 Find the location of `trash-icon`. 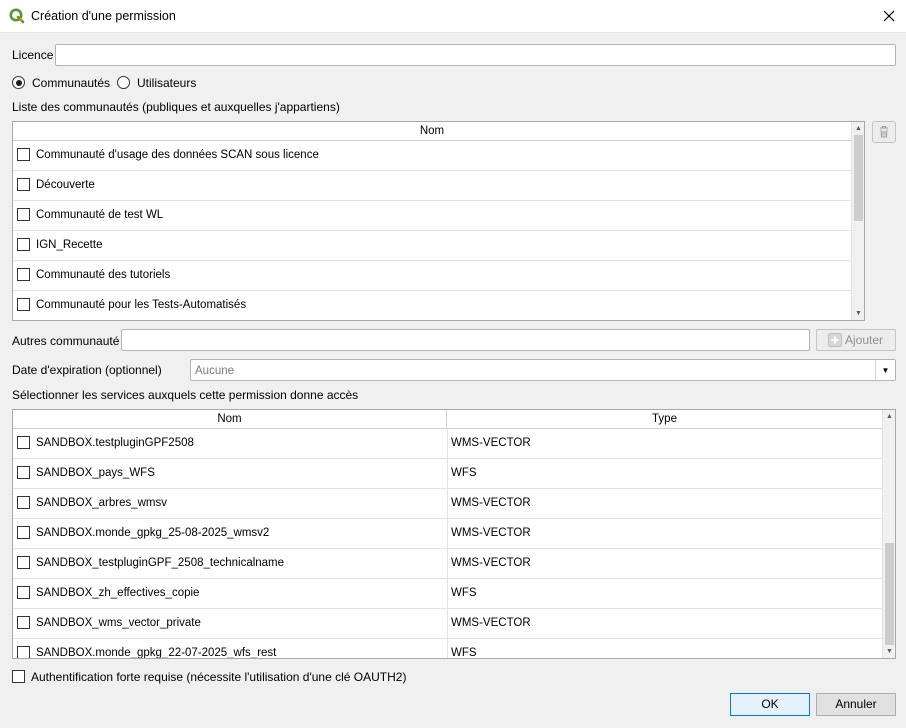

trash-icon is located at coordinates (884, 132).